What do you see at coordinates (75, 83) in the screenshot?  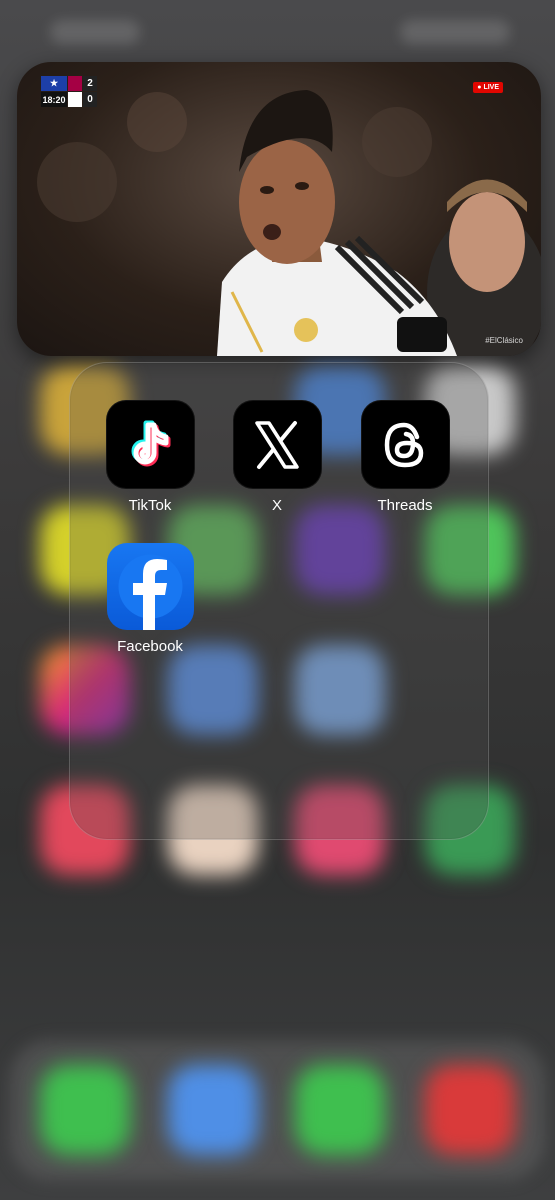 I see `team-crest-home` at bounding box center [75, 83].